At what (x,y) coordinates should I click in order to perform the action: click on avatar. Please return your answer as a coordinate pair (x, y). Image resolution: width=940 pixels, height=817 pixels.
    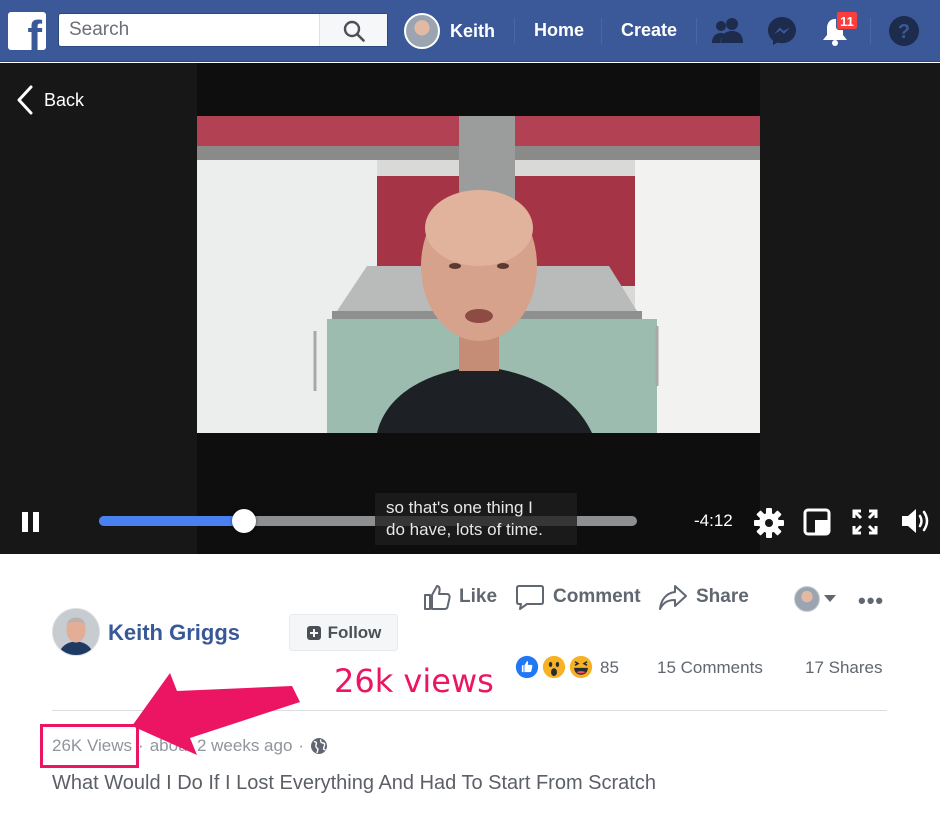
    Looking at the image, I should click on (422, 31).